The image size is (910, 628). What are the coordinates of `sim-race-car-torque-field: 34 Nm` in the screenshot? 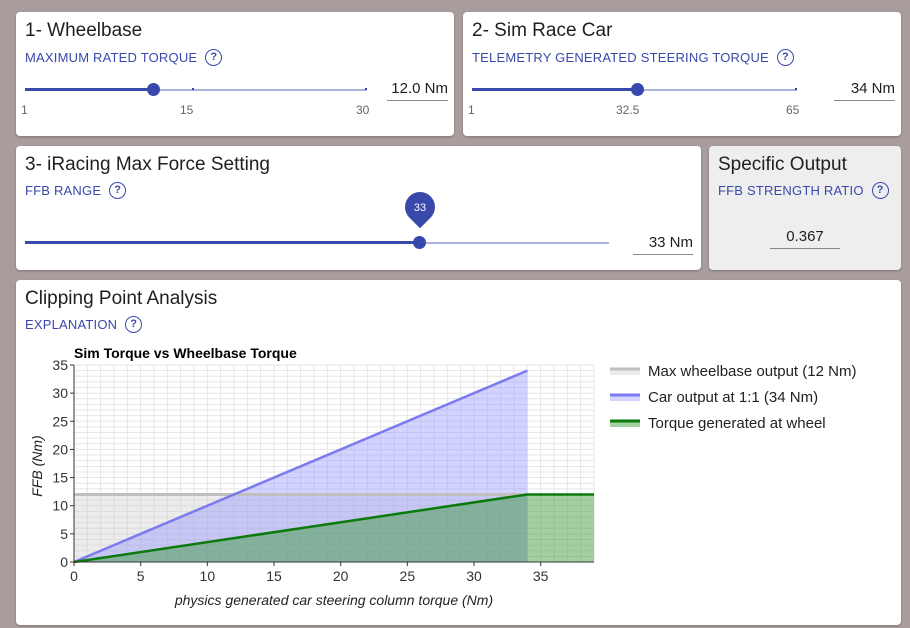 It's located at (864, 90).